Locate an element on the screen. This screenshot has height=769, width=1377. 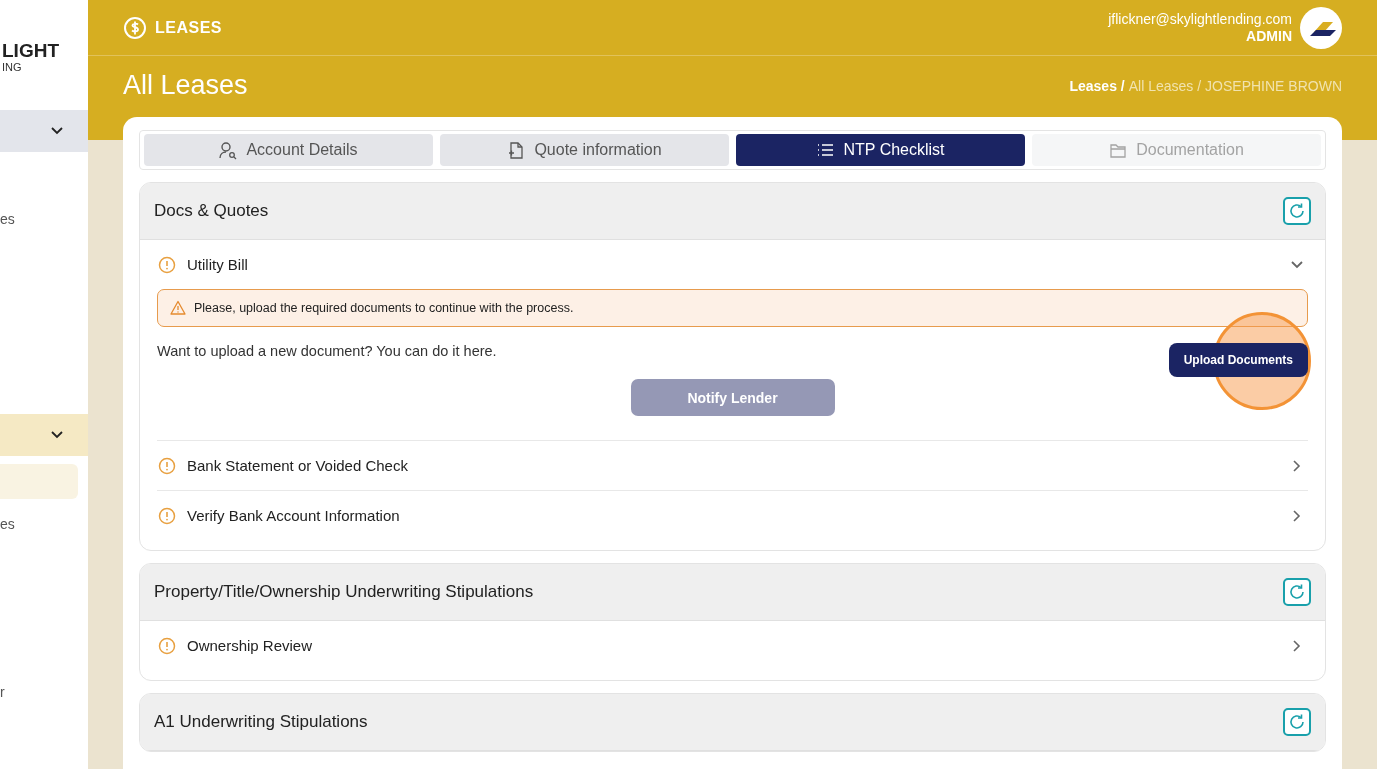
logo-subtext: ING is located at coordinates (12, 67).